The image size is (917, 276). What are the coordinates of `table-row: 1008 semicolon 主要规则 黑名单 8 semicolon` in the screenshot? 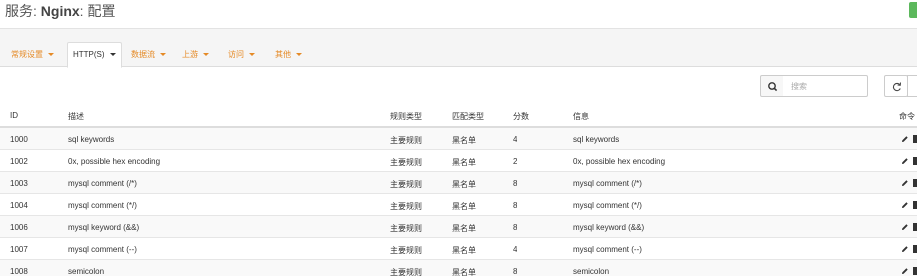 It's located at (458, 268).